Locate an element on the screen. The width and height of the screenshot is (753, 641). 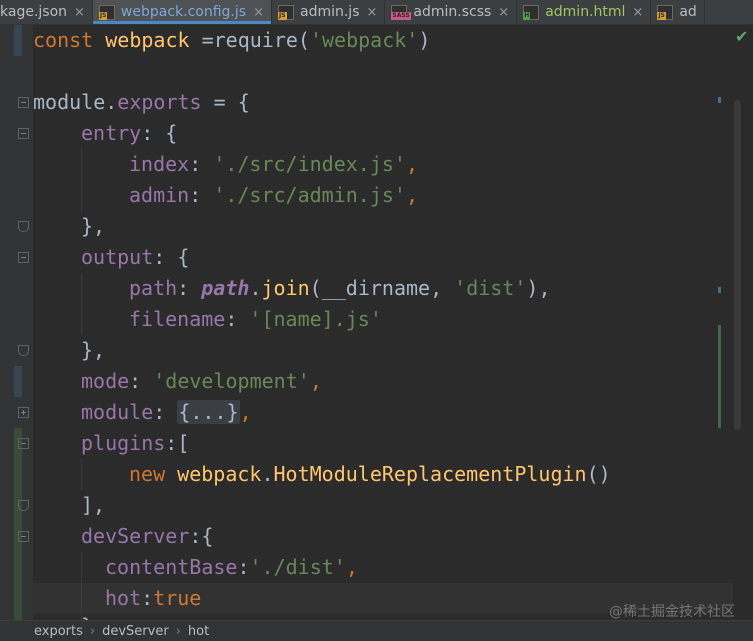
code-line-5: index: './src/index.js', is located at coordinates (274, 164).